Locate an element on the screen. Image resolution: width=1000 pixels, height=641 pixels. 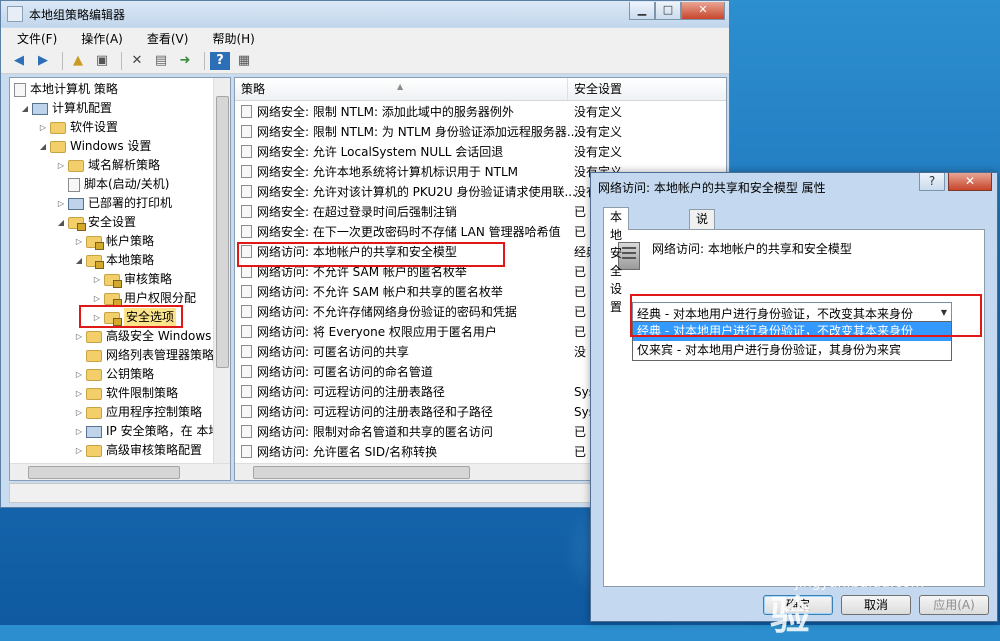
window-titlebar: 本地组策略编辑器 ▁ □ ✕ is located at coordinates (365, 14).